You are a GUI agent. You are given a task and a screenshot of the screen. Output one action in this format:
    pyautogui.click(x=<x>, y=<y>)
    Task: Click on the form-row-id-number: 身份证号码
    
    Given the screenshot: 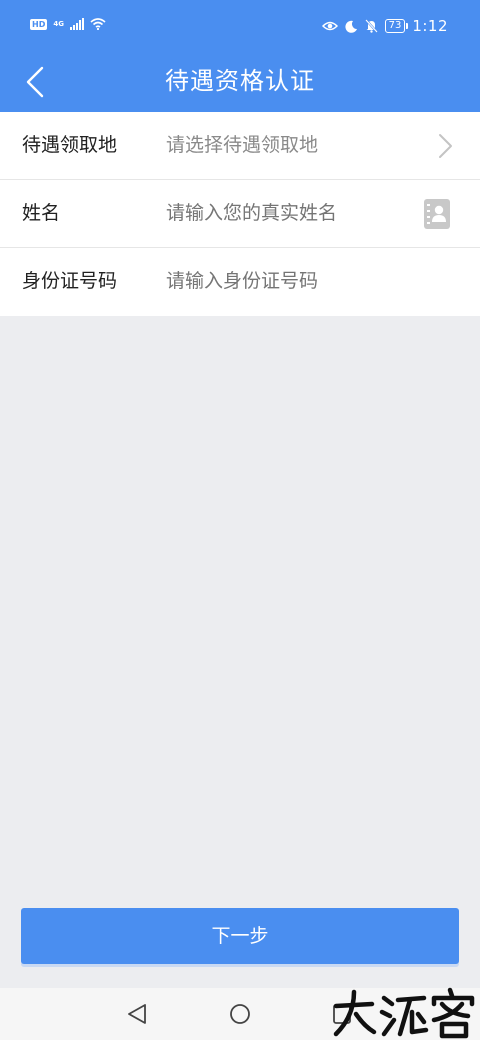 What is the action you would take?
    pyautogui.click(x=240, y=282)
    